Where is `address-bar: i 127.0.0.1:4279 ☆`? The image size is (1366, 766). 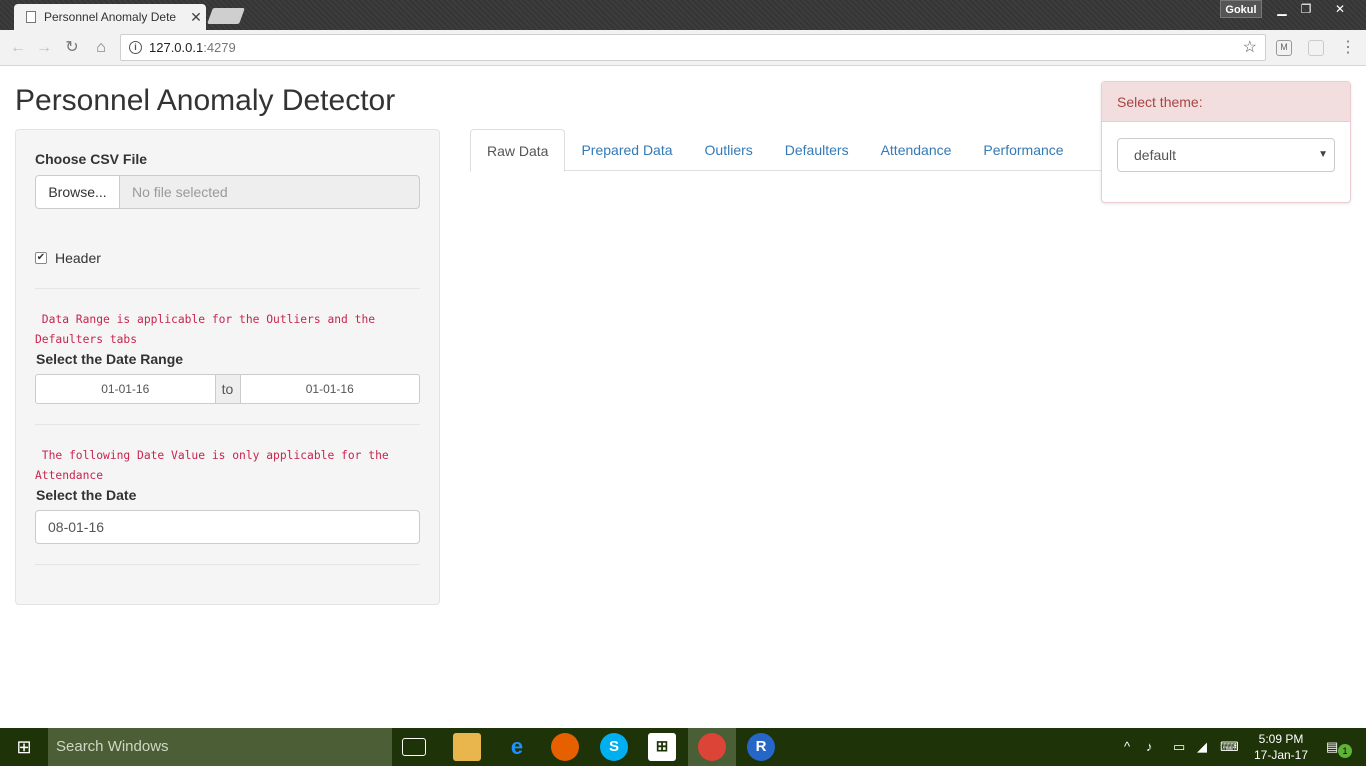
address-bar: i 127.0.0.1:4279 ☆ is located at coordinates (693, 47).